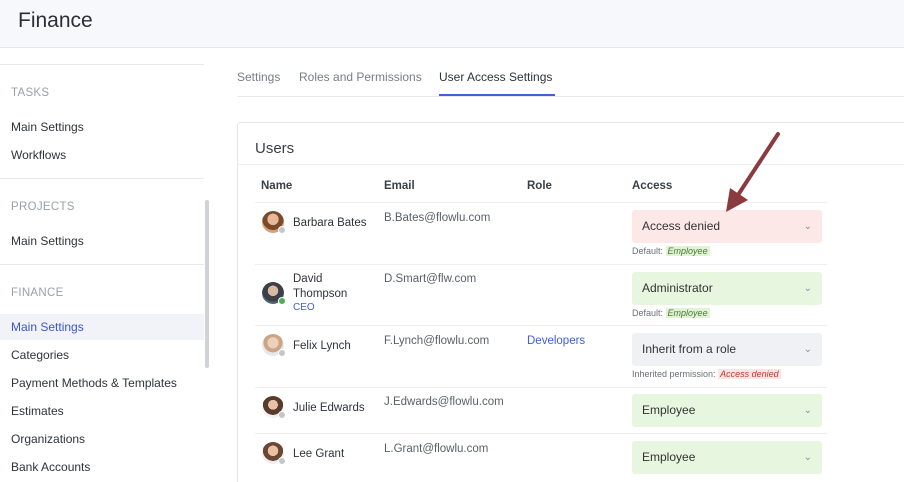  What do you see at coordinates (102, 439) in the screenshot?
I see `sidebar-item-organizations: Organizations` at bounding box center [102, 439].